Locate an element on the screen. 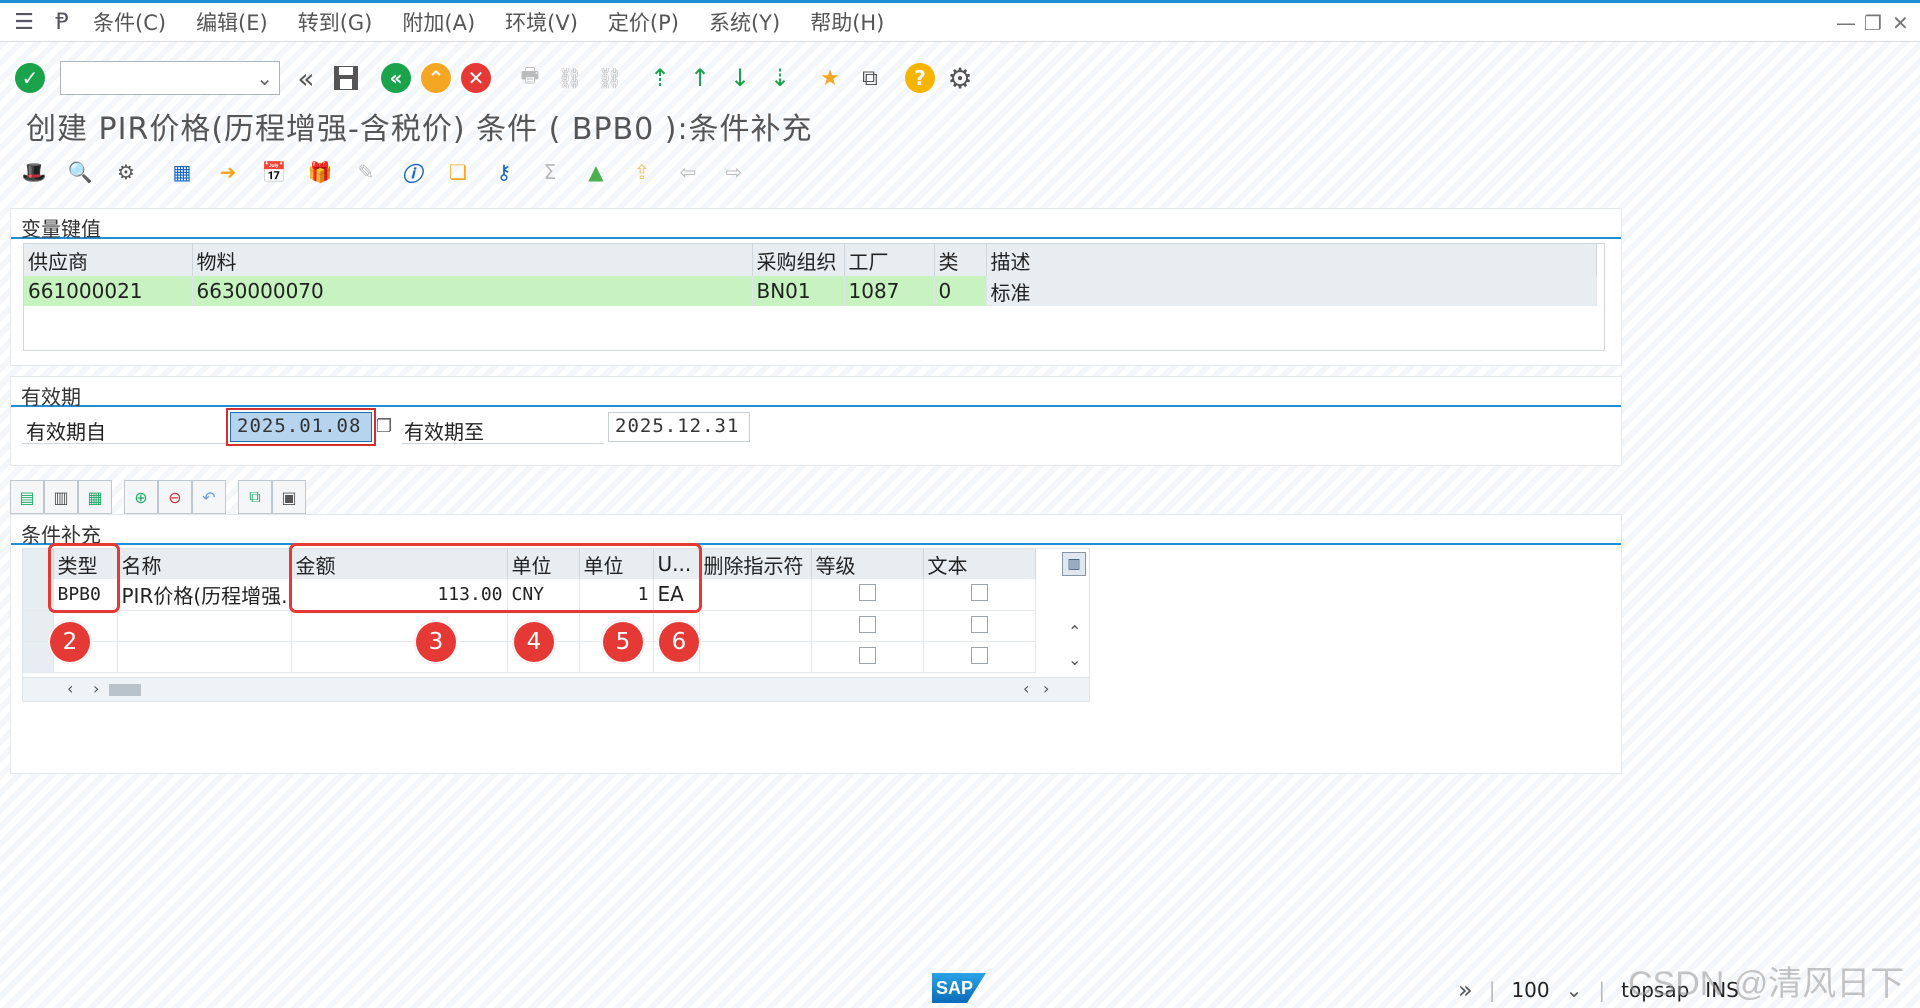 This screenshot has width=1920, height=1008. insert-row-icon: ⊕ is located at coordinates (141, 497).